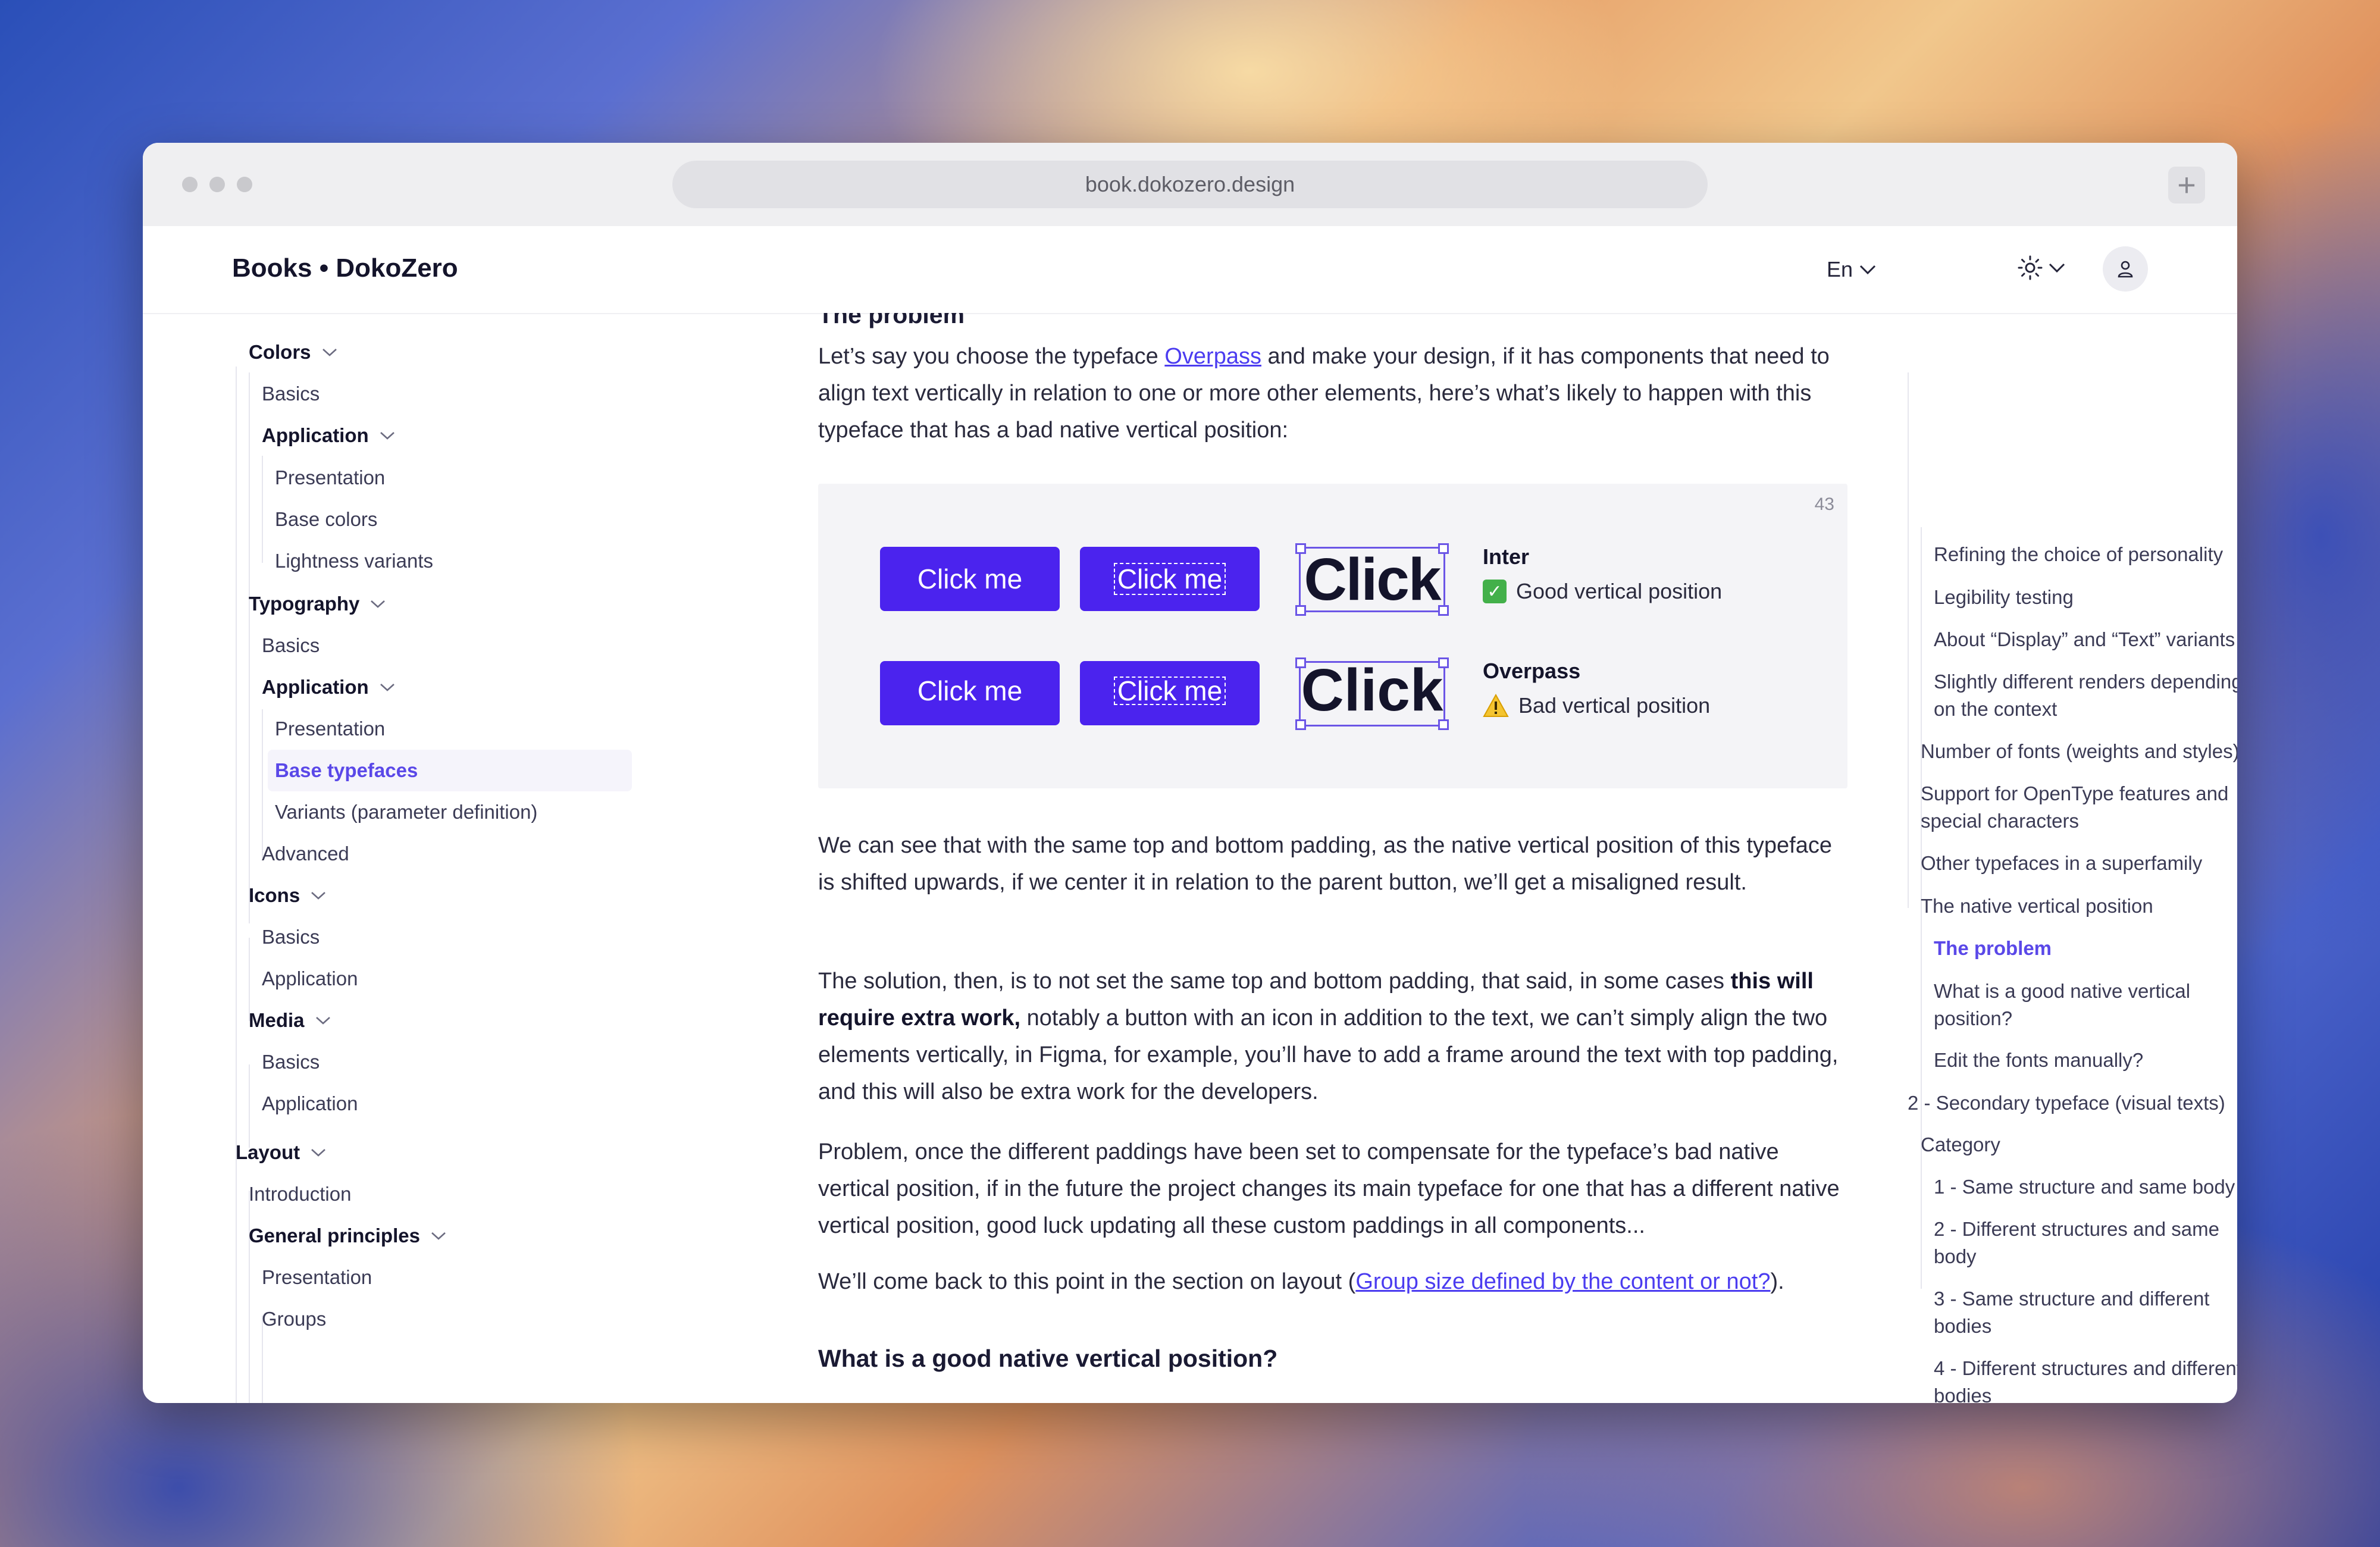 The height and width of the screenshot is (1547, 2380). What do you see at coordinates (2085, 1243) in the screenshot?
I see `toc-item-2-different-structures-and-same-body: 2 - Different structures and same body` at bounding box center [2085, 1243].